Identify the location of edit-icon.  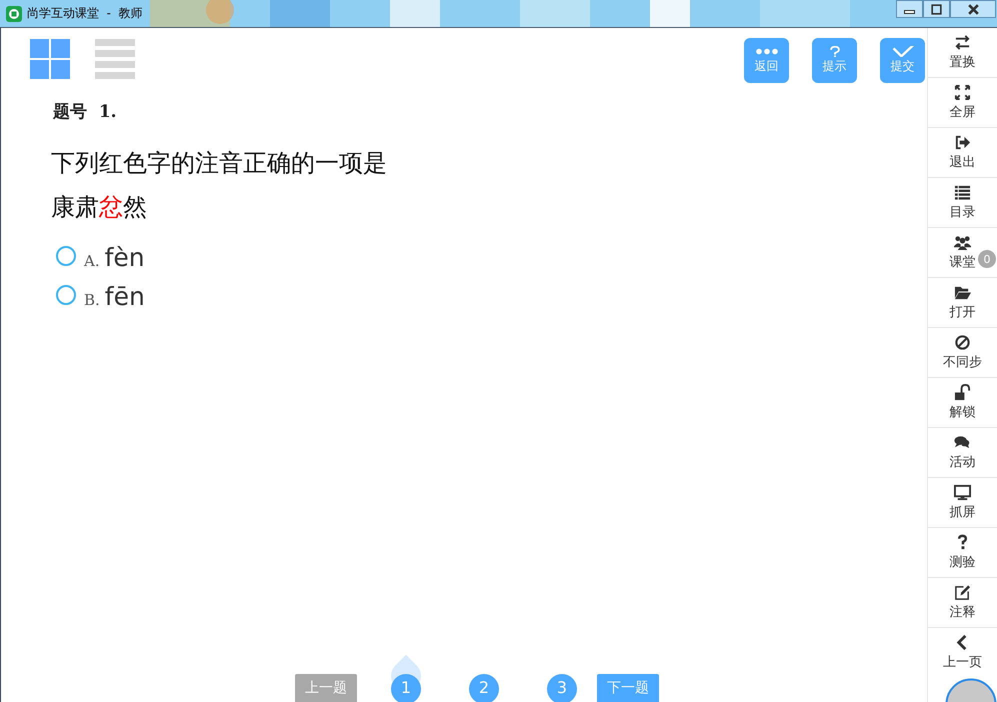
(962, 592).